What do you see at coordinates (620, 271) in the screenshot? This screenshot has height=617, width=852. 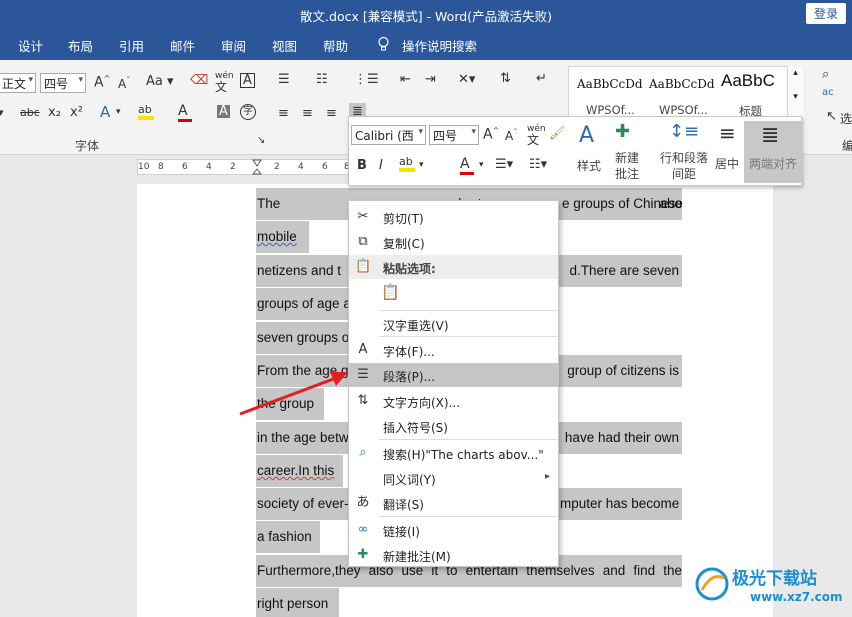 I see `doc-line: d.There are seven` at bounding box center [620, 271].